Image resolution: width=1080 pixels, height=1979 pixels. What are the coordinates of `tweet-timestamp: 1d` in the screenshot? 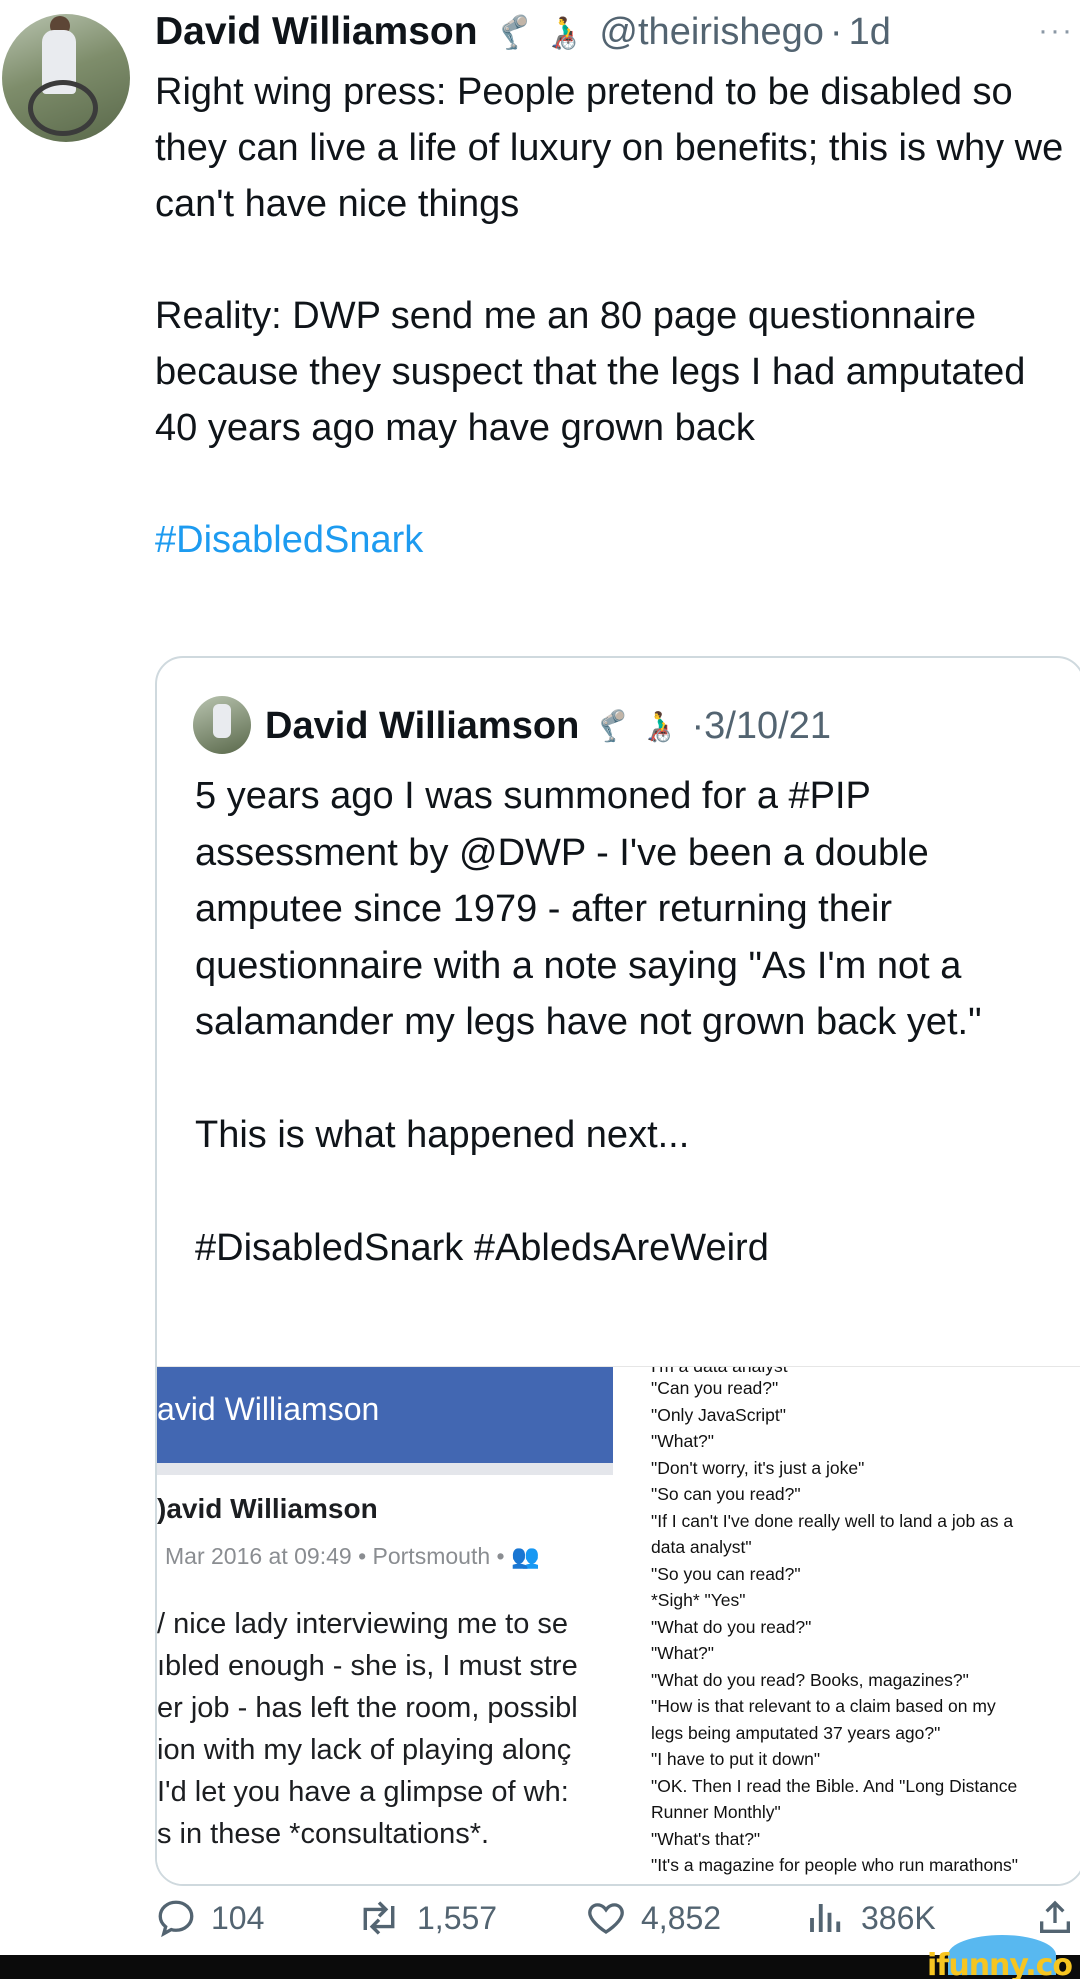 It's located at (870, 32).